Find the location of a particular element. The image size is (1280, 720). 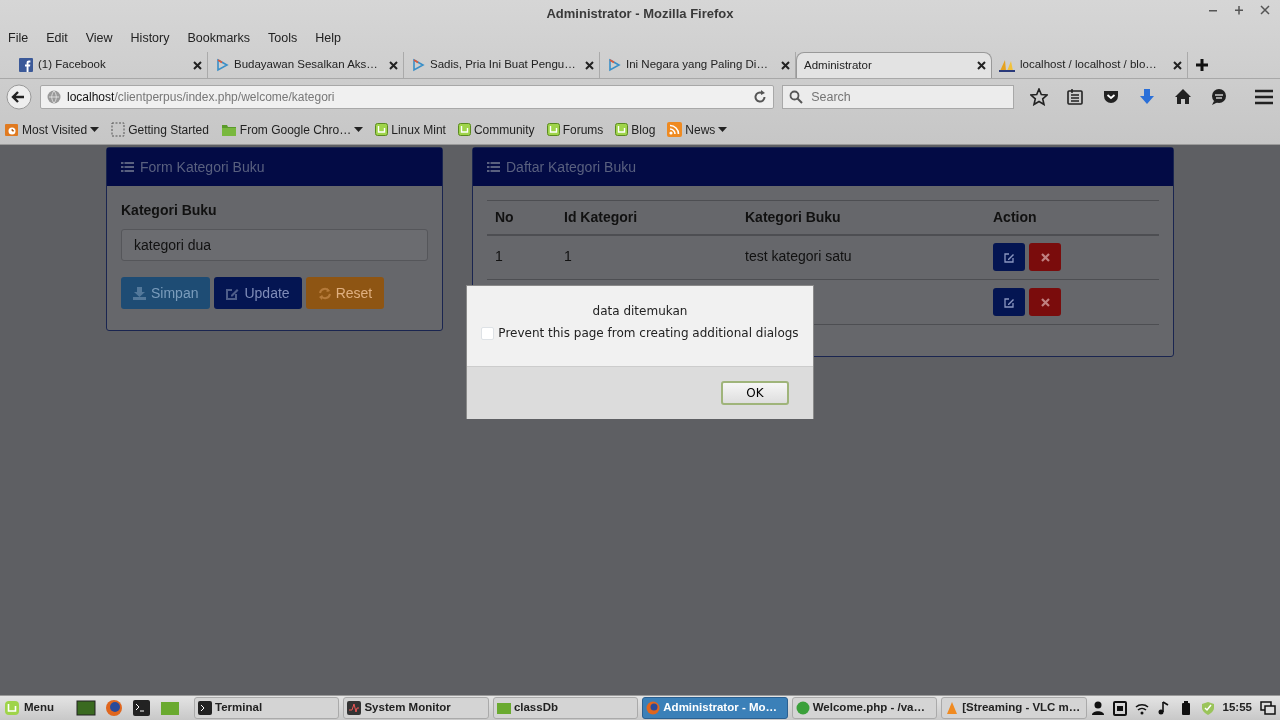

panel-title: Form Kategori Buku is located at coordinates (202, 167).